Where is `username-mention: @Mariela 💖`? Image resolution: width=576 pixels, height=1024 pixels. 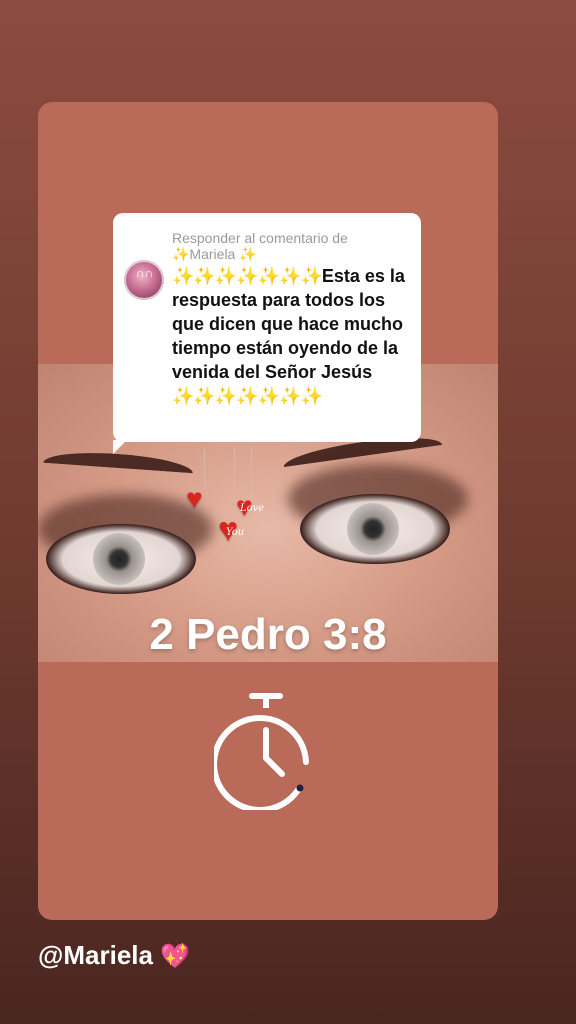 username-mention: @Mariela 💖 is located at coordinates (114, 955).